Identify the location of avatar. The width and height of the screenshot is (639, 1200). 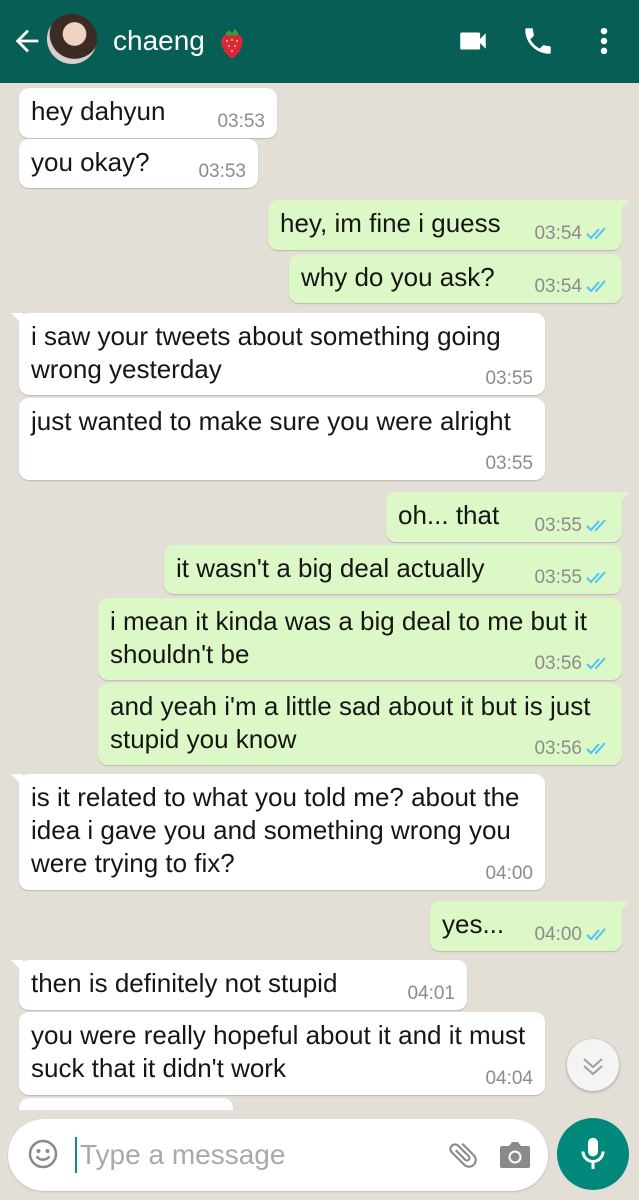
(72, 39).